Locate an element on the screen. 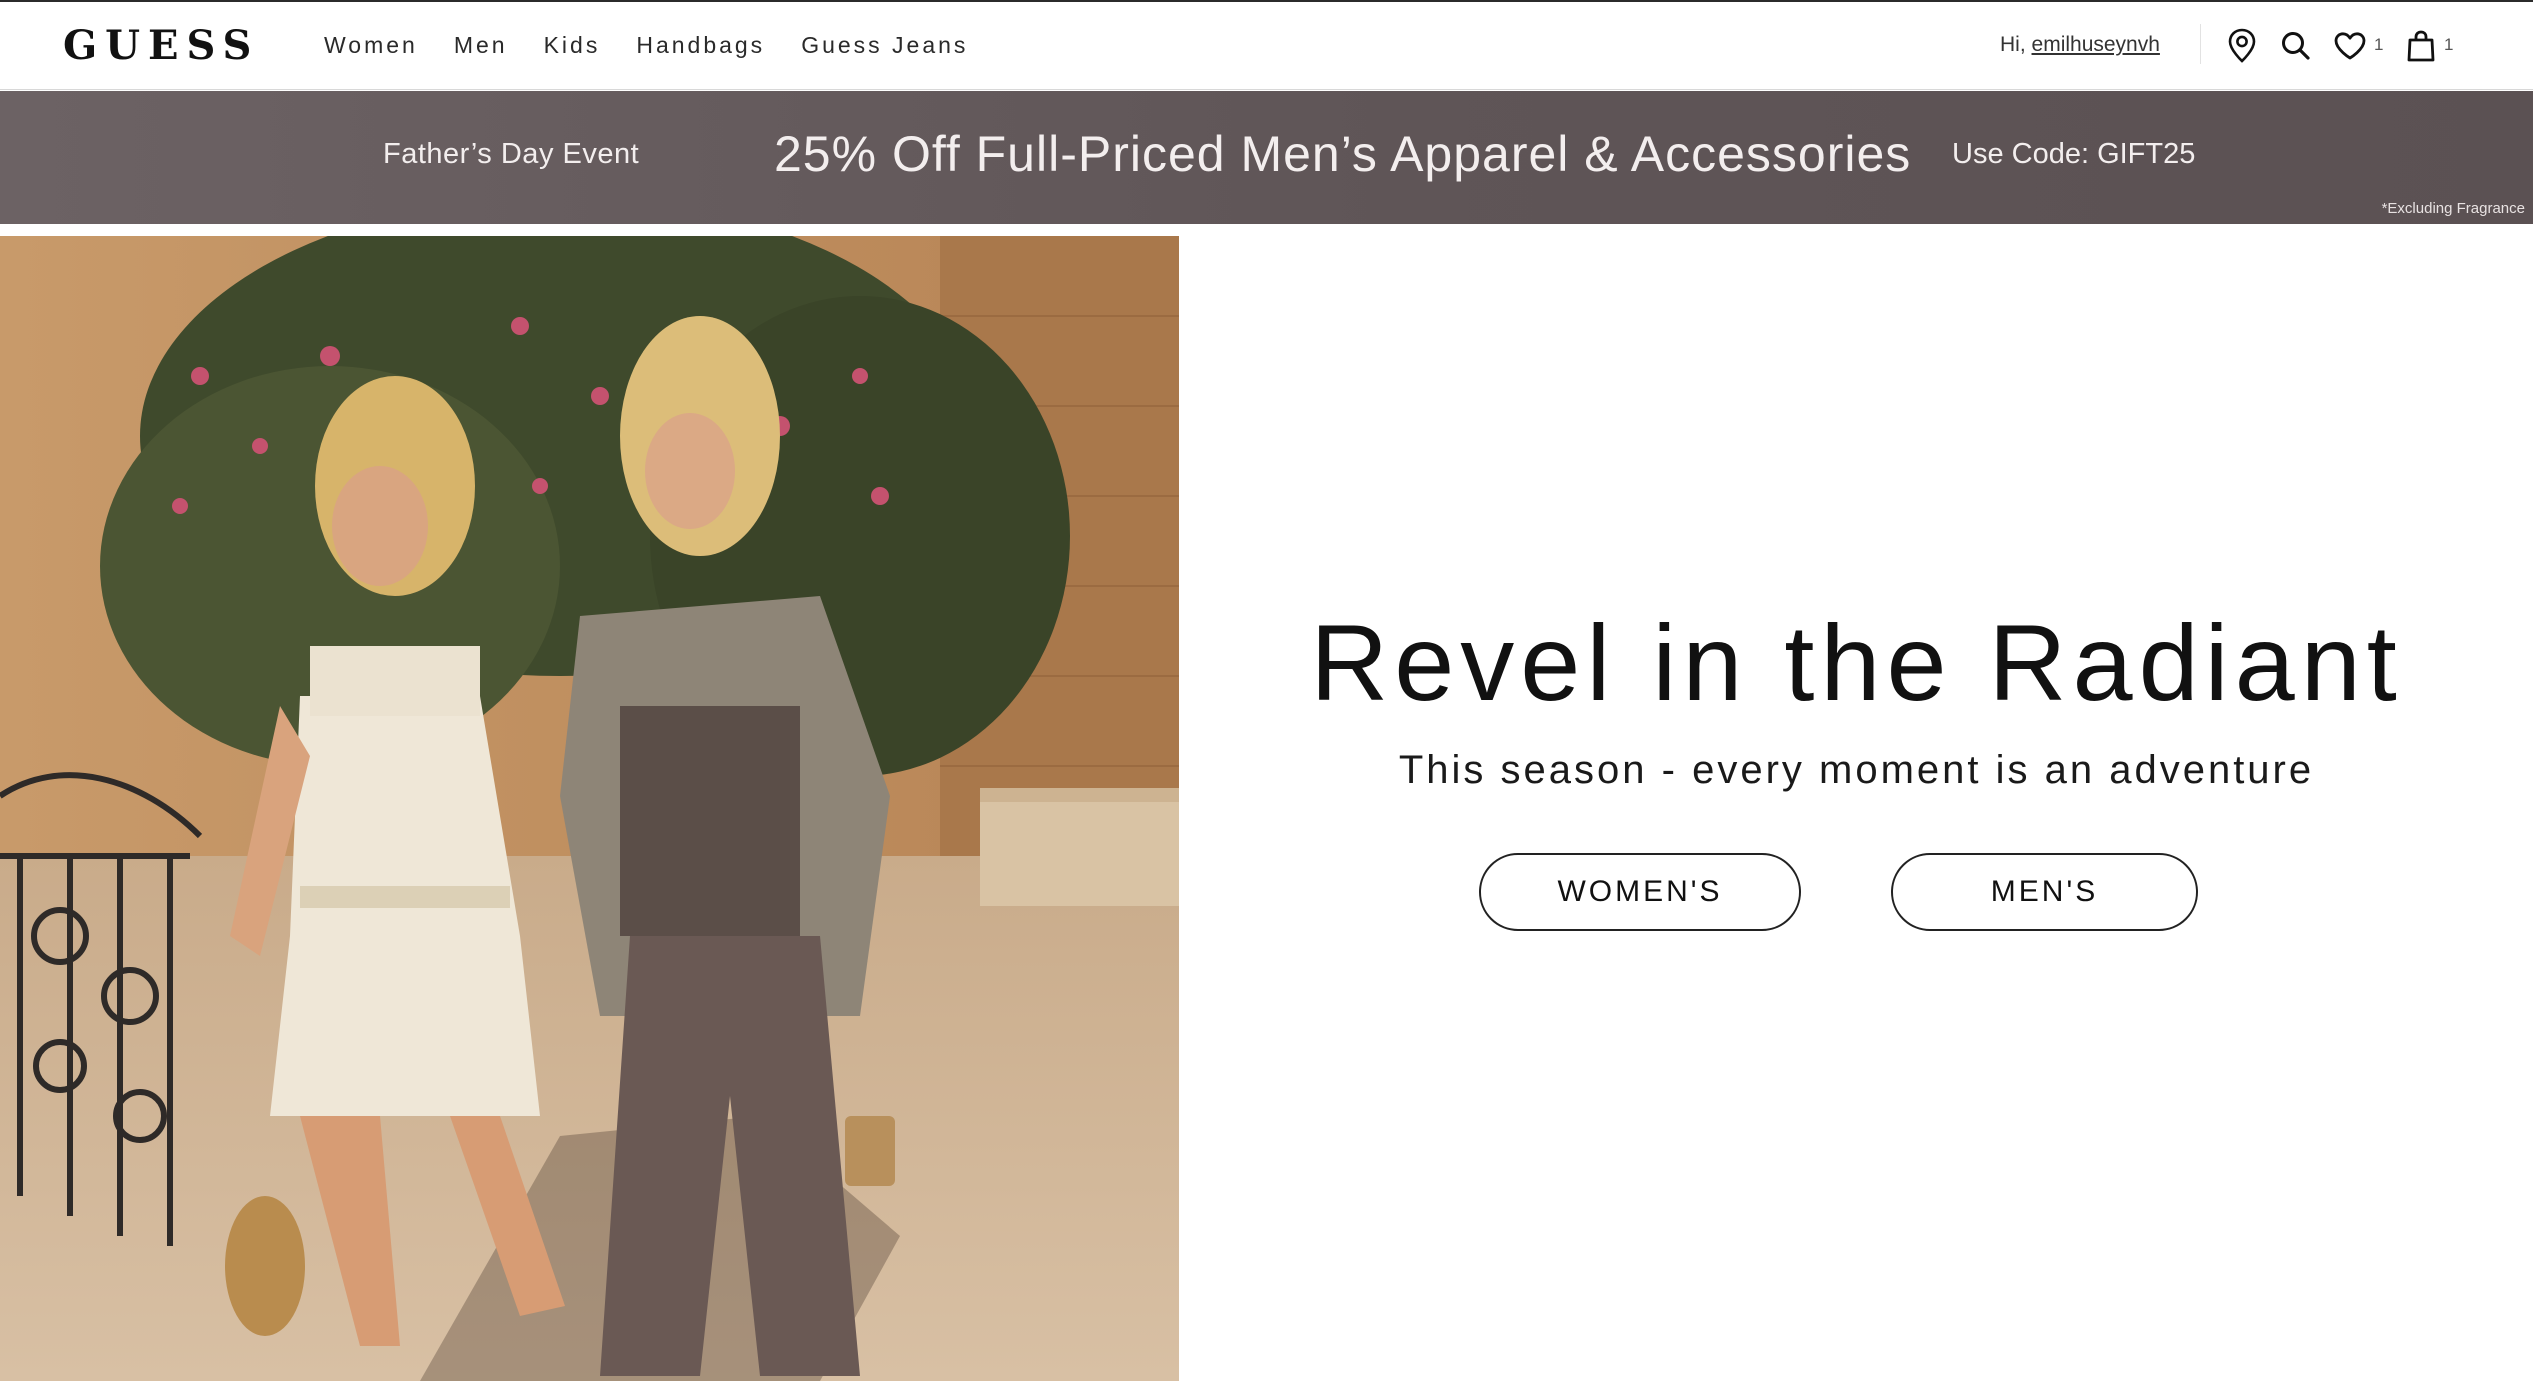 This screenshot has height=1394, width=2533. shop-womens-button: WOMEN'S is located at coordinates (1640, 892).